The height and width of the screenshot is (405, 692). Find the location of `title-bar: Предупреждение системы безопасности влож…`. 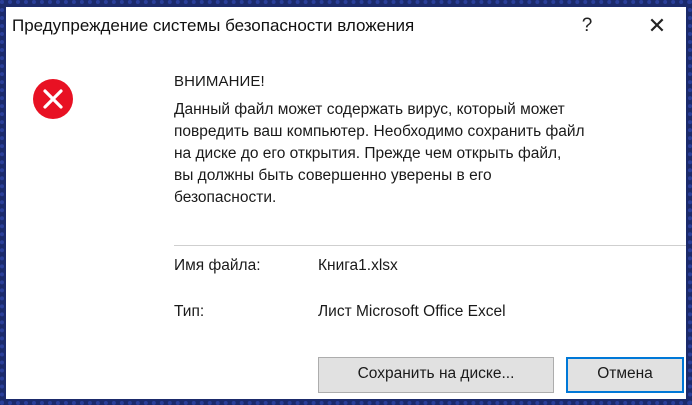

title-bar: Предупреждение системы безопасности влож… is located at coordinates (346, 27).